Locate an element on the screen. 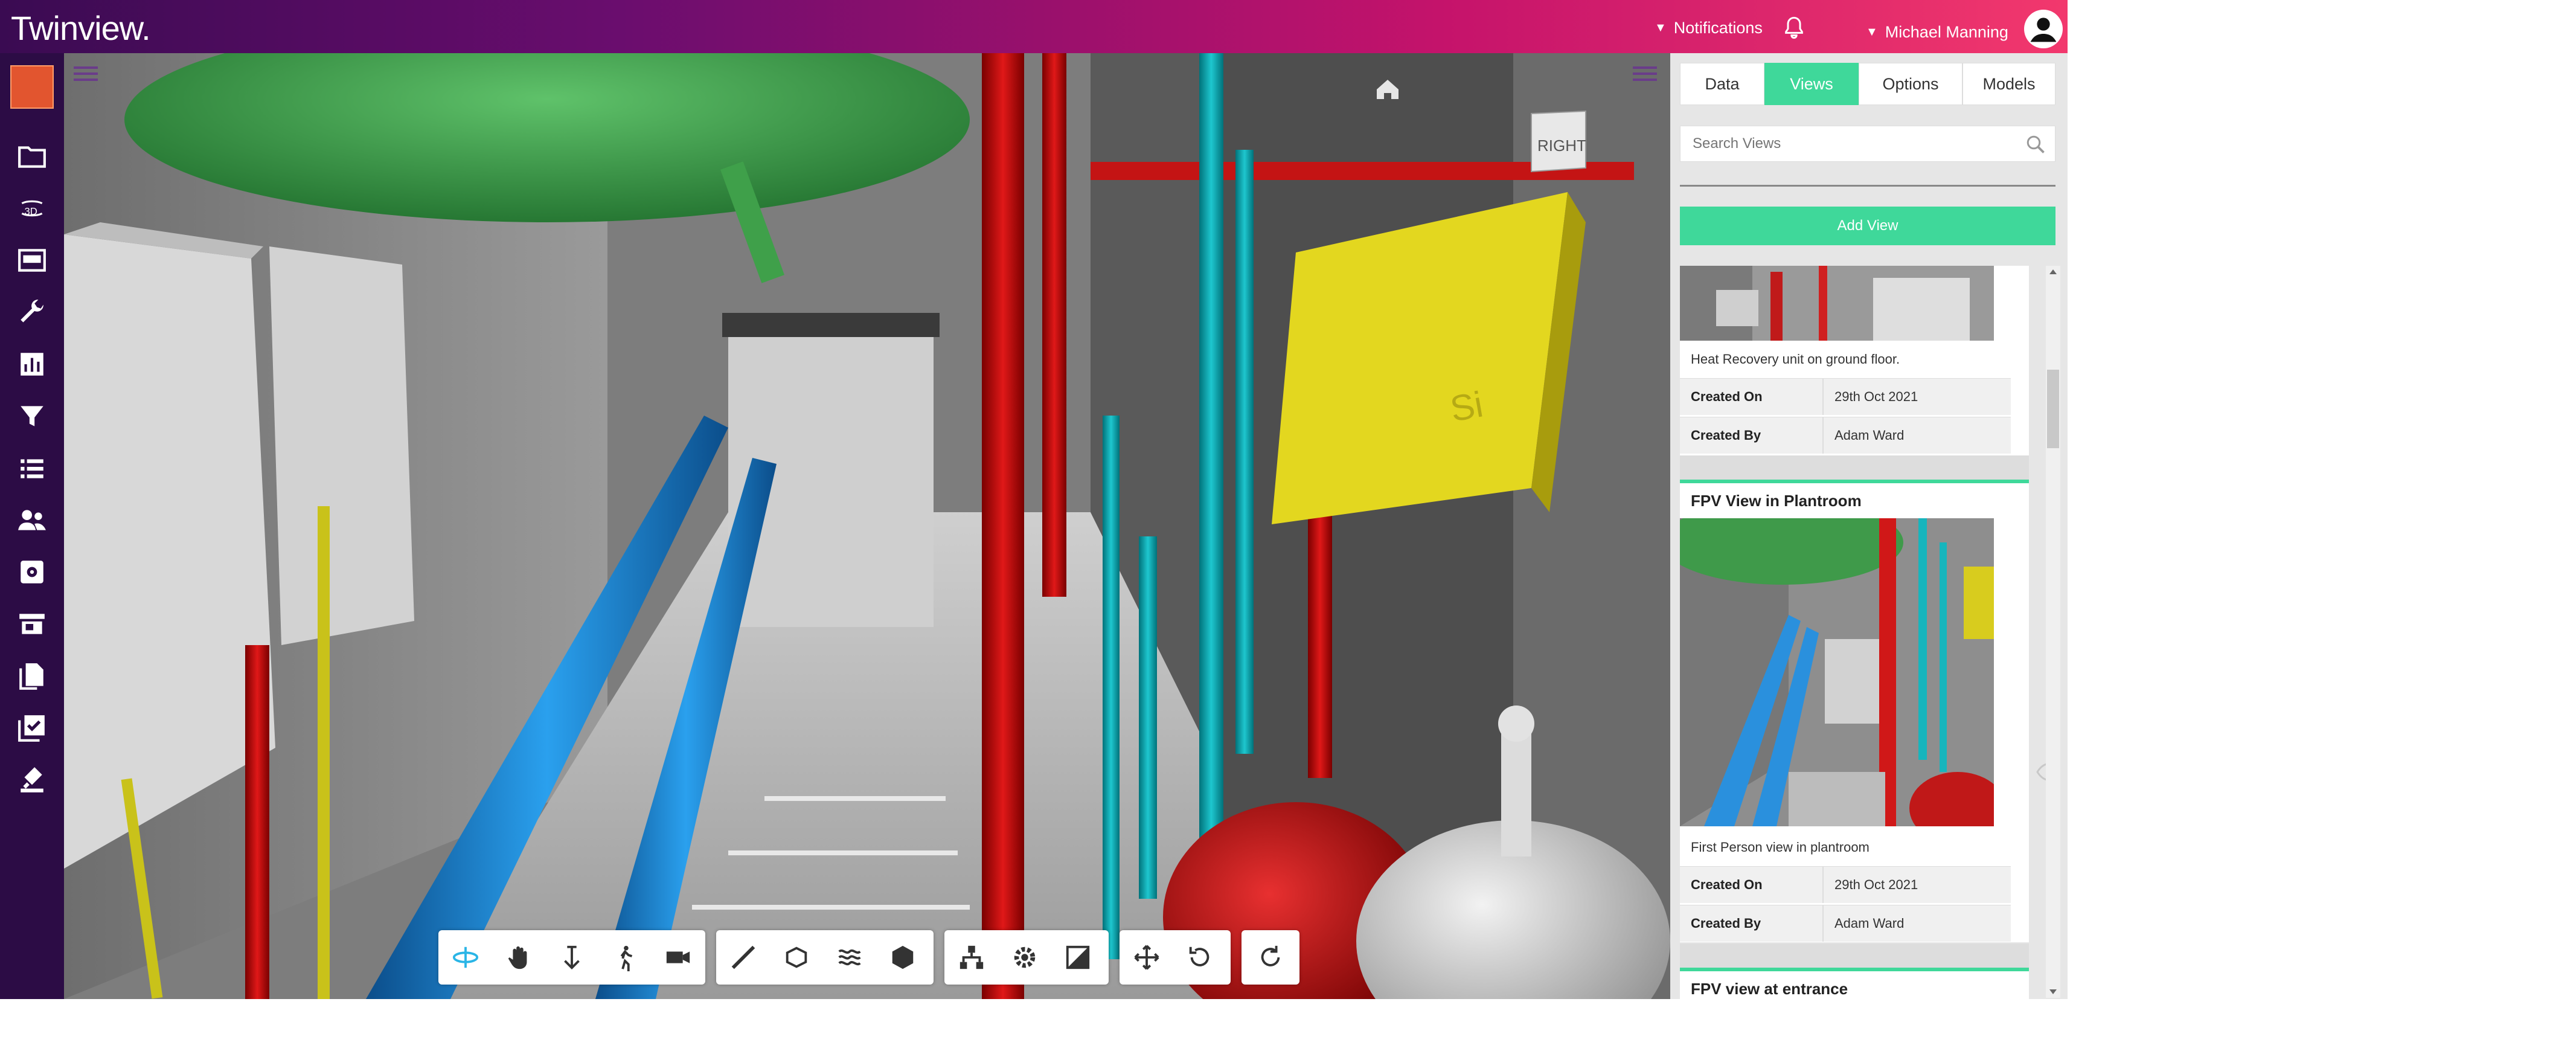 The width and height of the screenshot is (2576, 1051). model-tools-group is located at coordinates (1026, 957).